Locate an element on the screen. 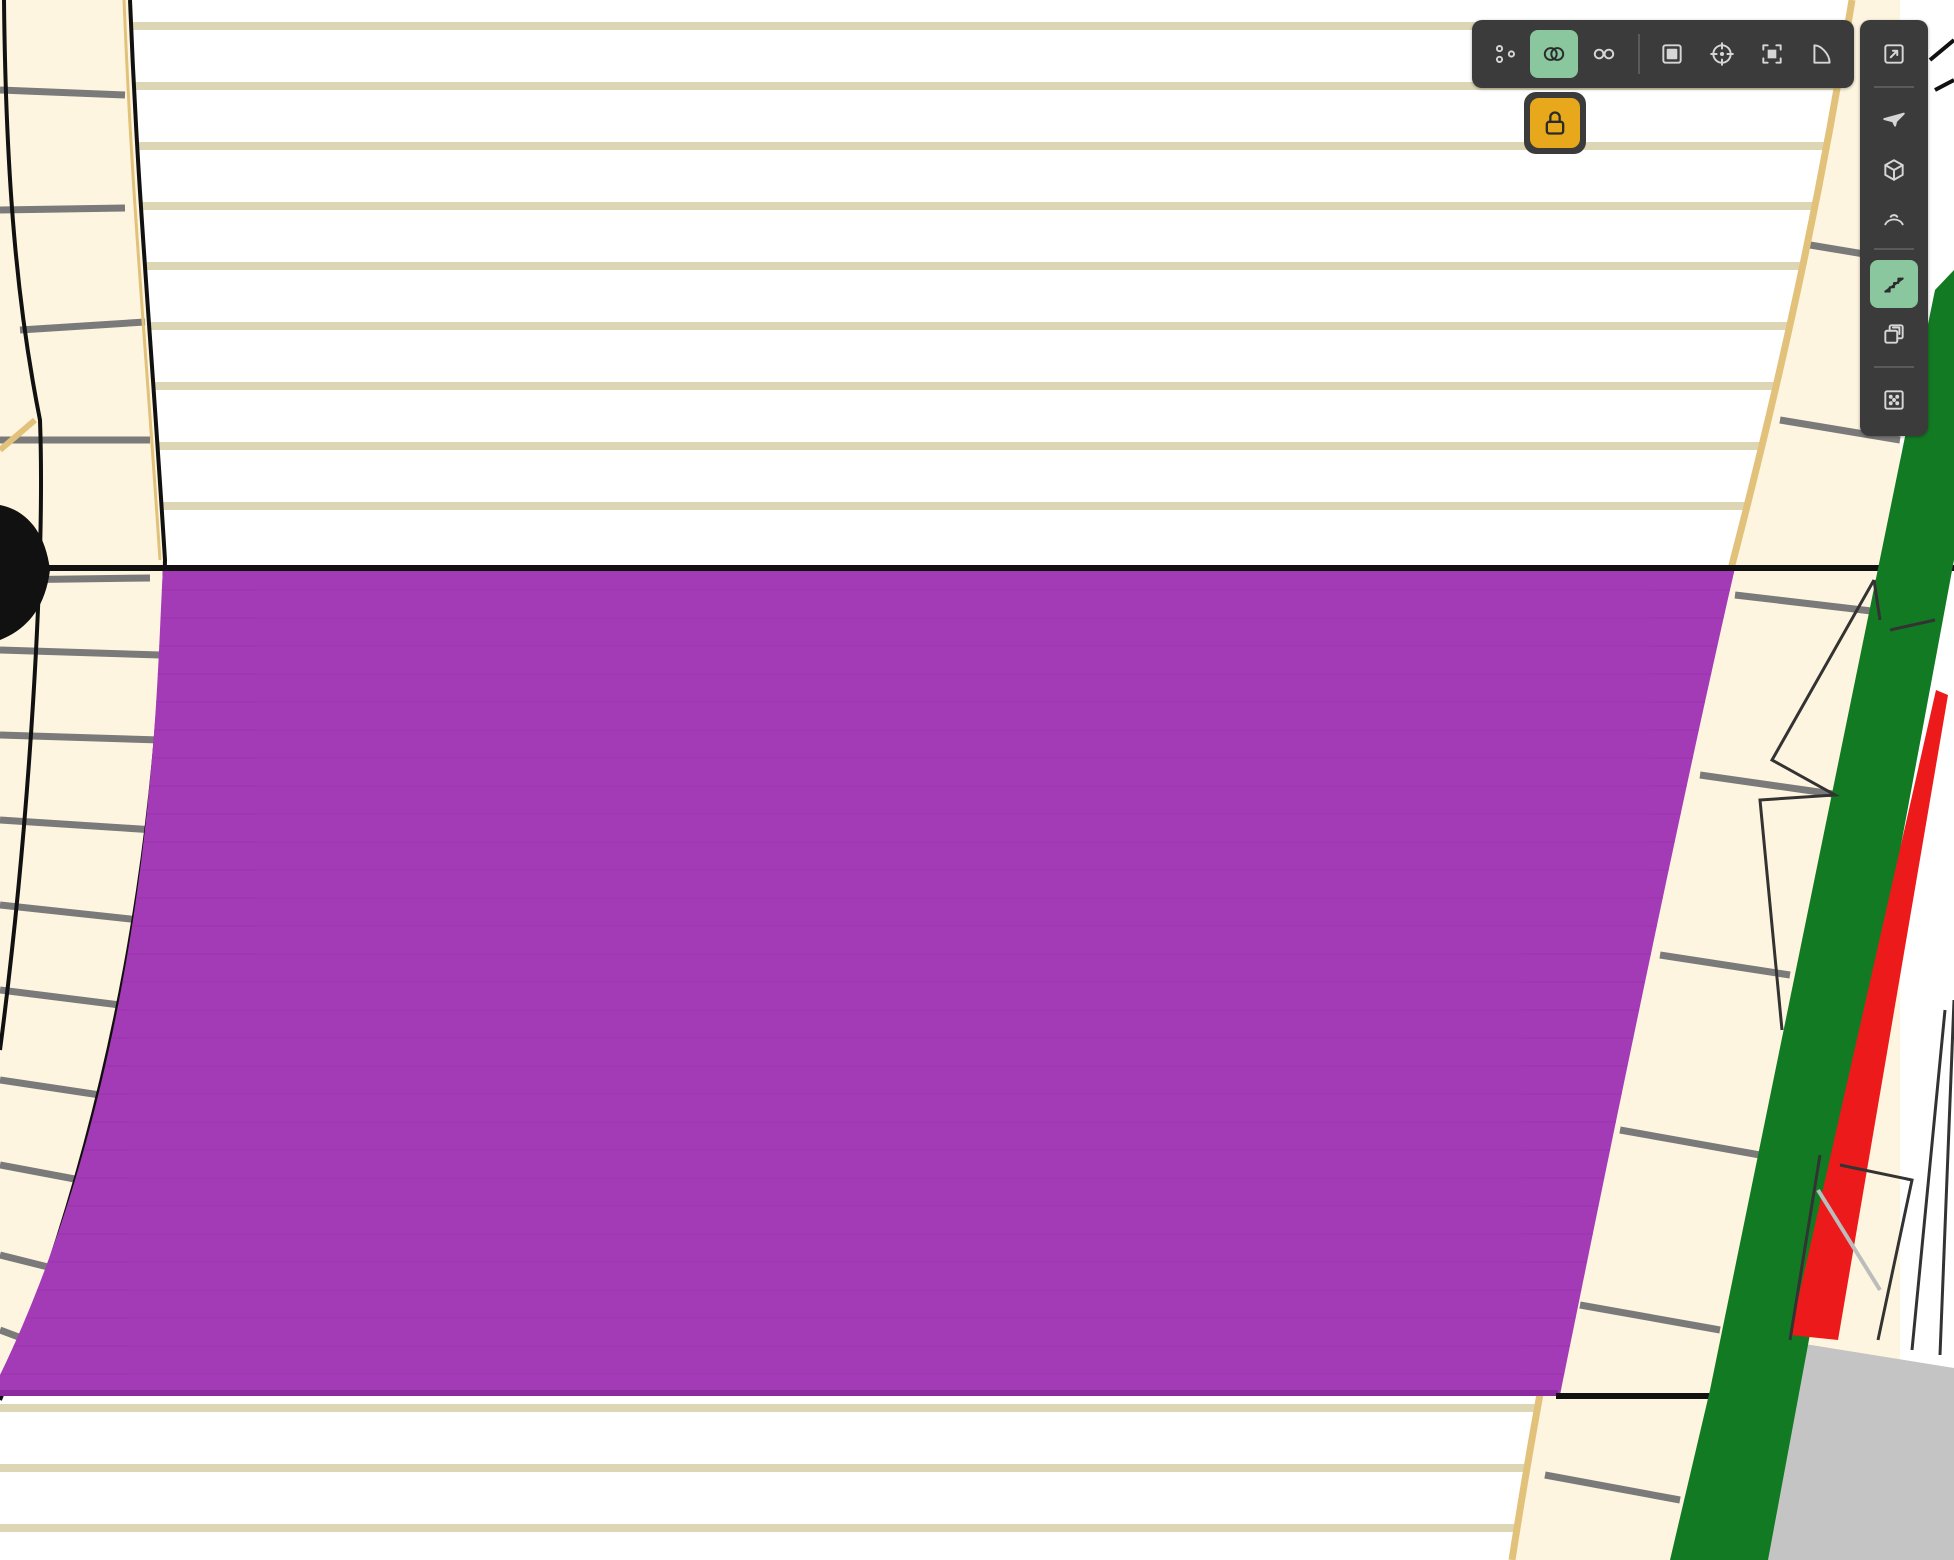  layers-icon is located at coordinates (1894, 334).